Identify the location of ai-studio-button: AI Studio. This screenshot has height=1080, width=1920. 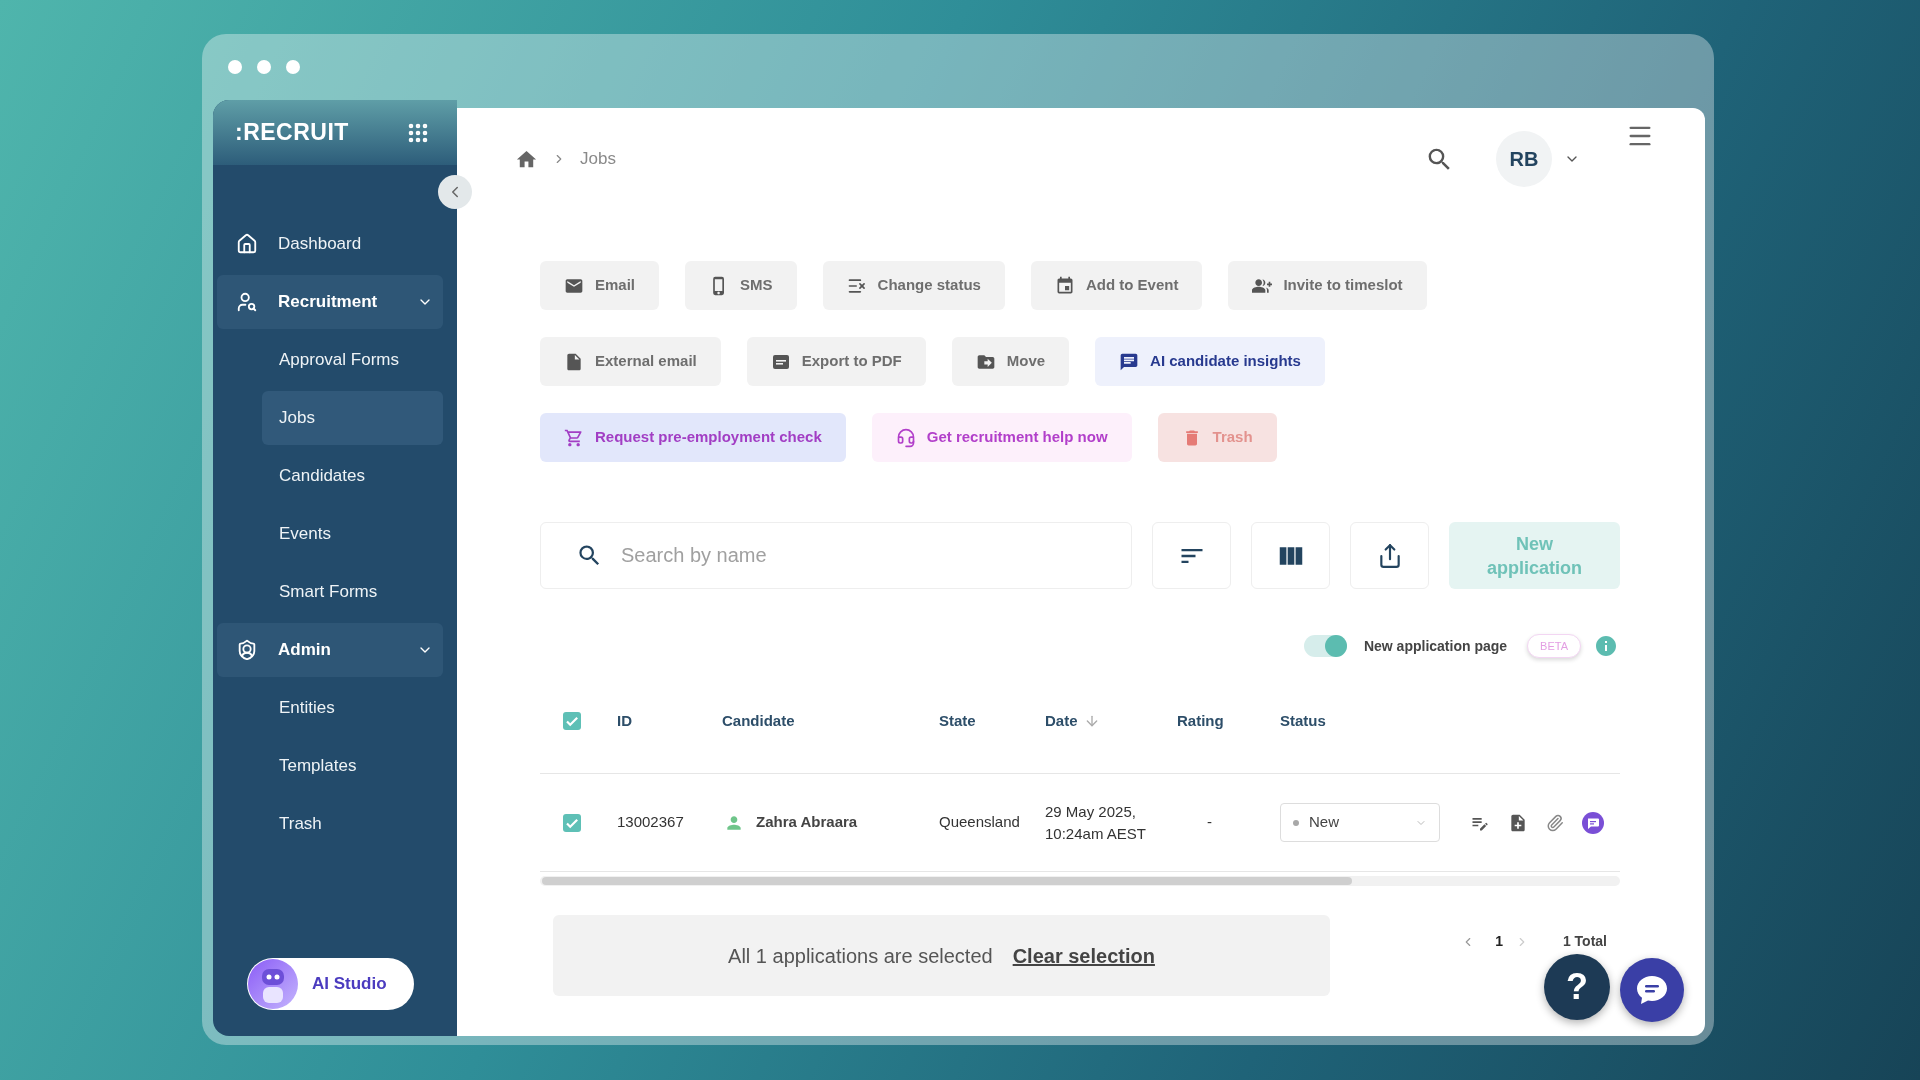
(330, 984).